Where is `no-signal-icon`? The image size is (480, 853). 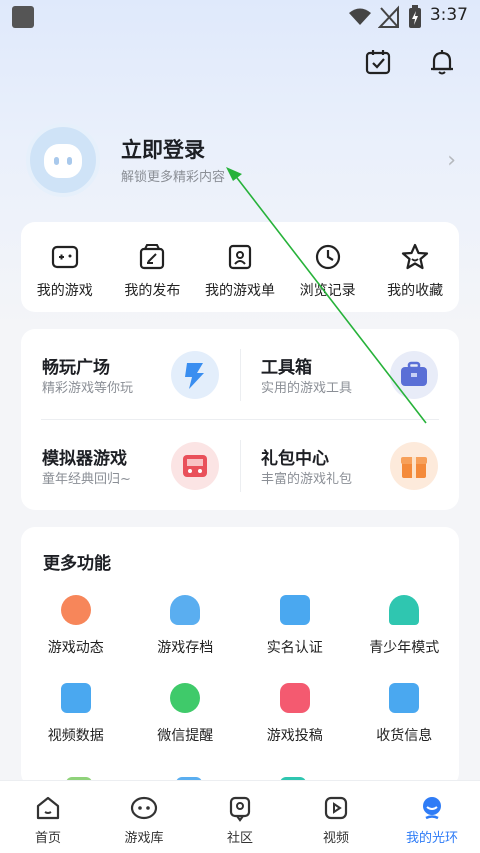 no-signal-icon is located at coordinates (388, 16).